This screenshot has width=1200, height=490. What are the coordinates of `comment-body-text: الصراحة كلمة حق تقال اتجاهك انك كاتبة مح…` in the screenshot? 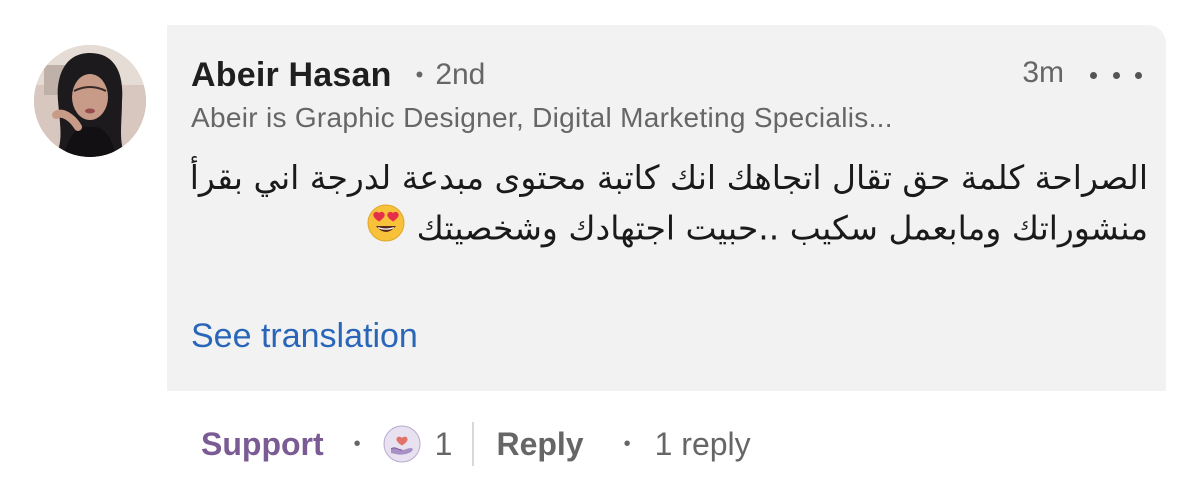 It's located at (668, 203).